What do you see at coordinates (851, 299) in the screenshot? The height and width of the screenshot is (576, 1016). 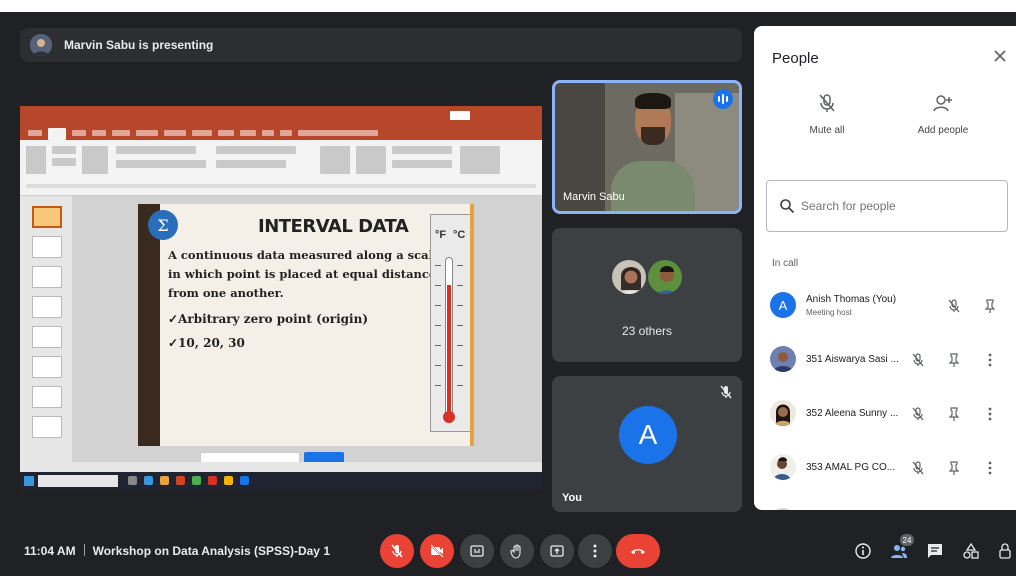 I see `participant-name: Anish Thomas (You)` at bounding box center [851, 299].